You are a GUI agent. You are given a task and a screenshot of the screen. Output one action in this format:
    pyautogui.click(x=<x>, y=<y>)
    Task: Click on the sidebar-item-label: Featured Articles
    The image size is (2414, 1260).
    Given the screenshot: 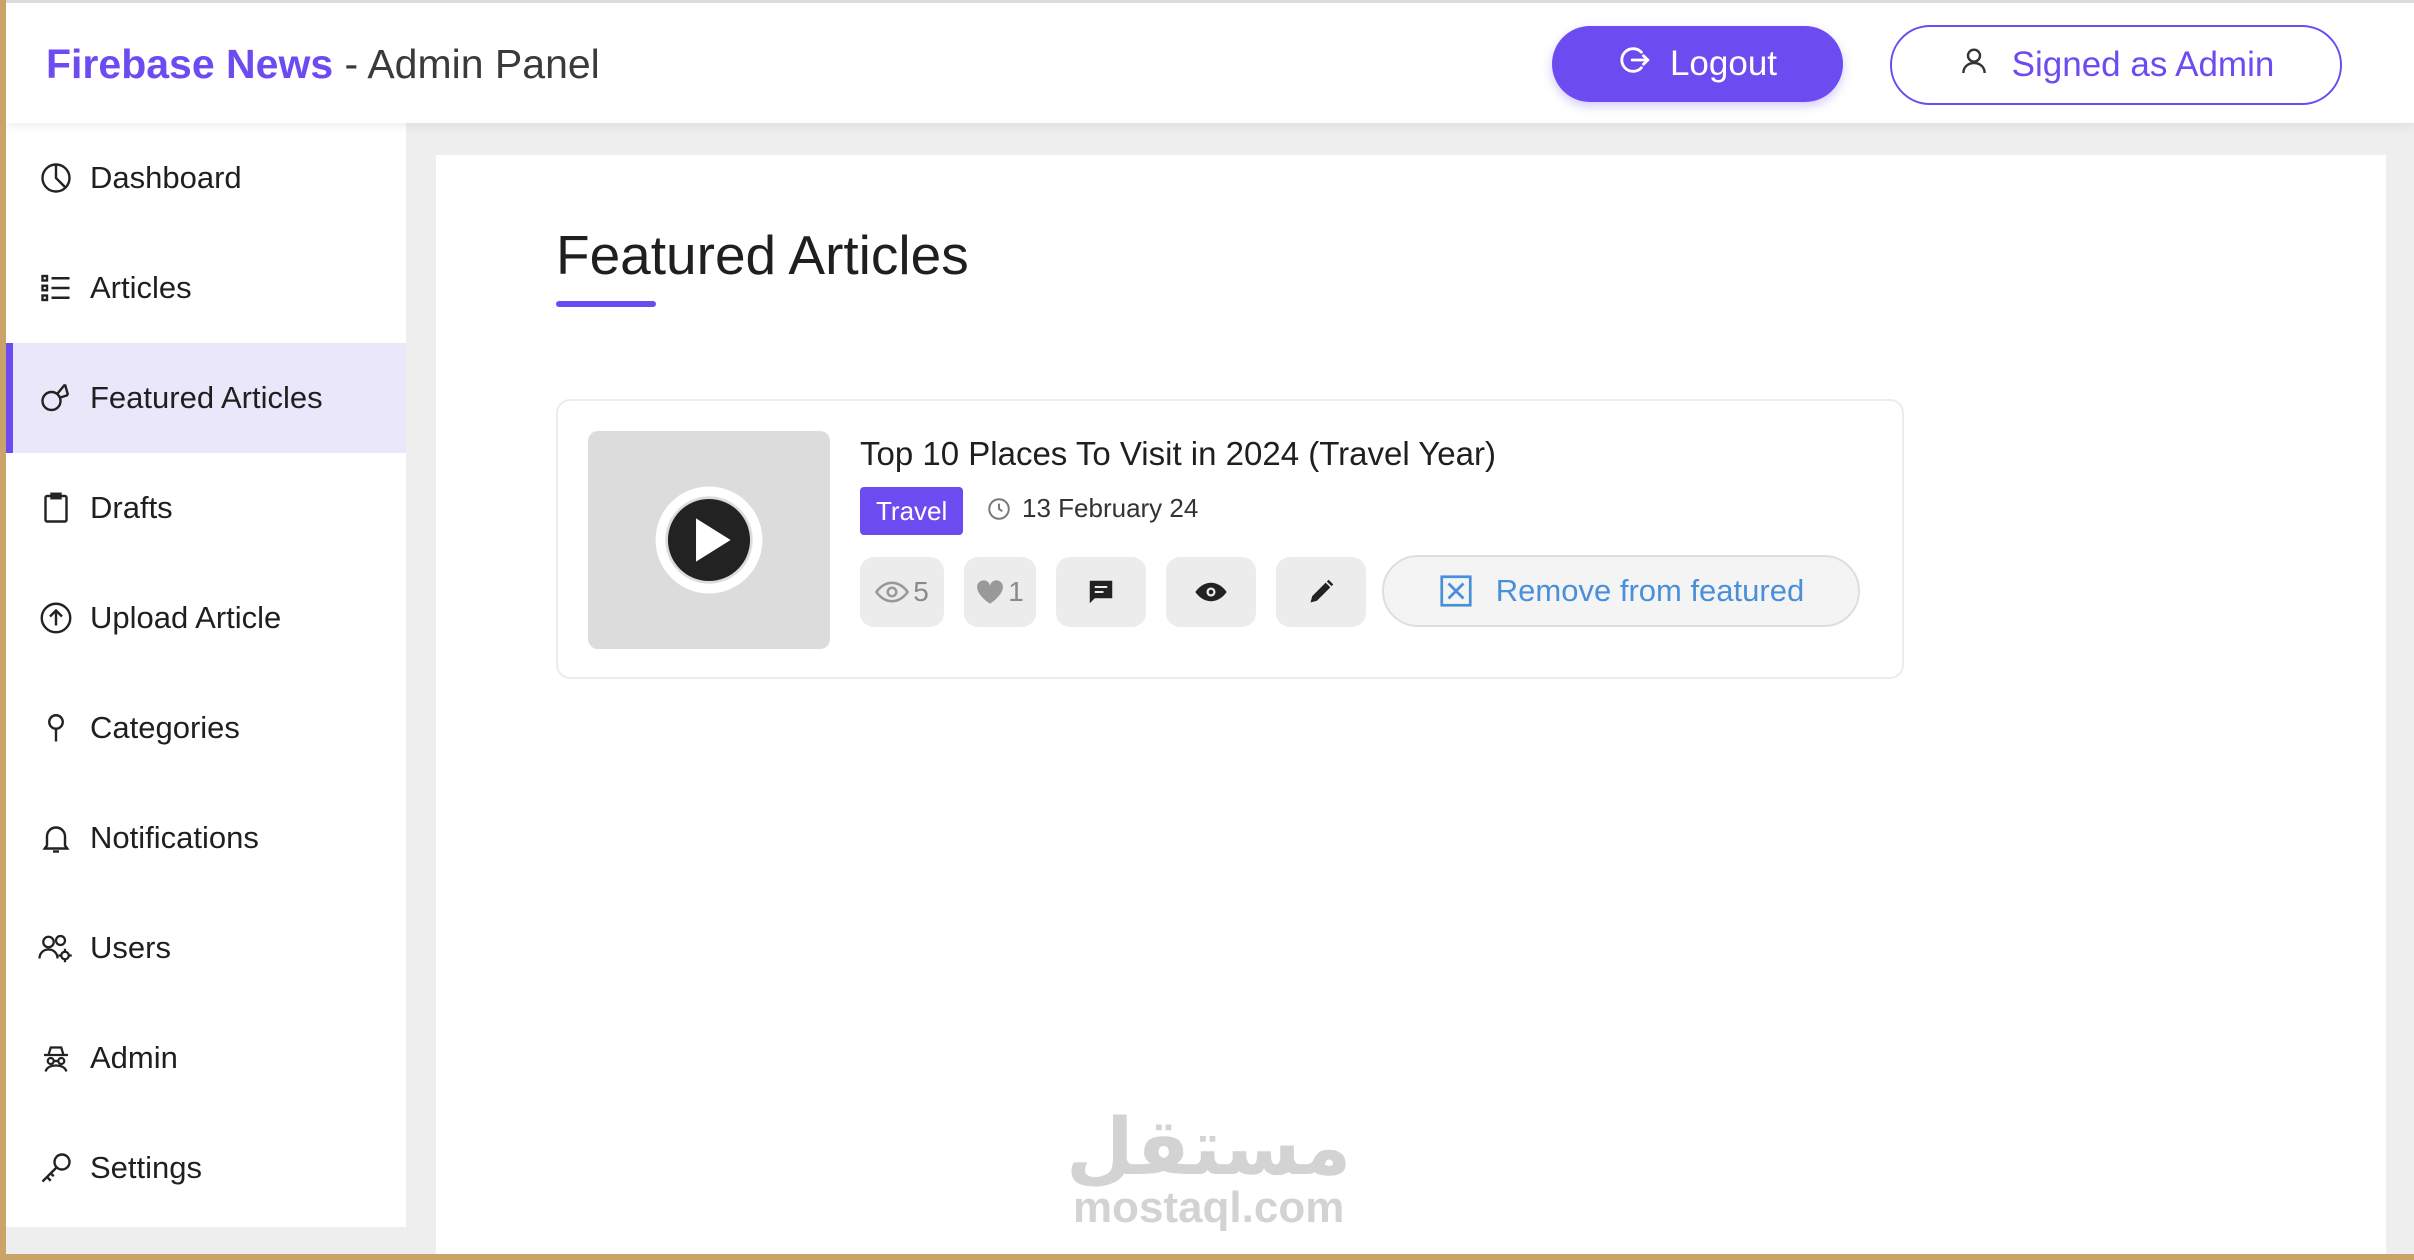 What is the action you would take?
    pyautogui.click(x=206, y=397)
    